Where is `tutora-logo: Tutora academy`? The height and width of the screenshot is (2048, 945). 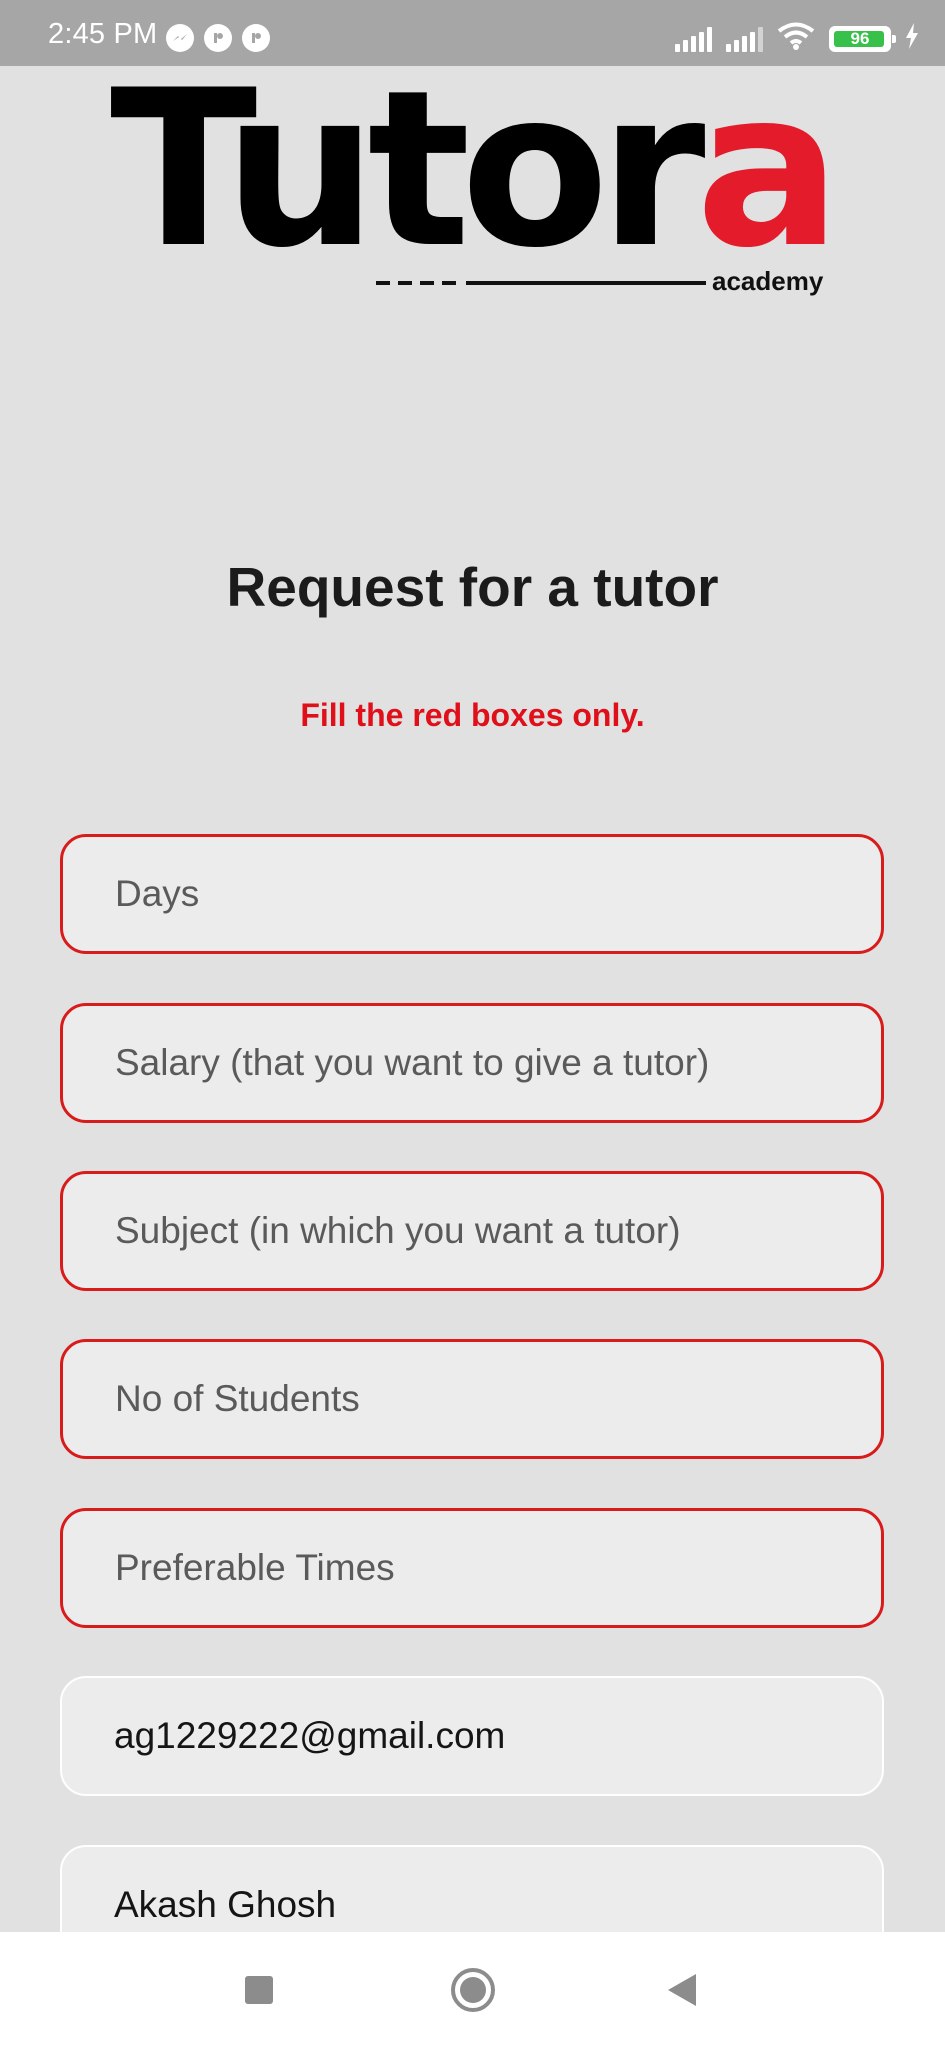 tutora-logo: Tutora academy is located at coordinates (480, 186).